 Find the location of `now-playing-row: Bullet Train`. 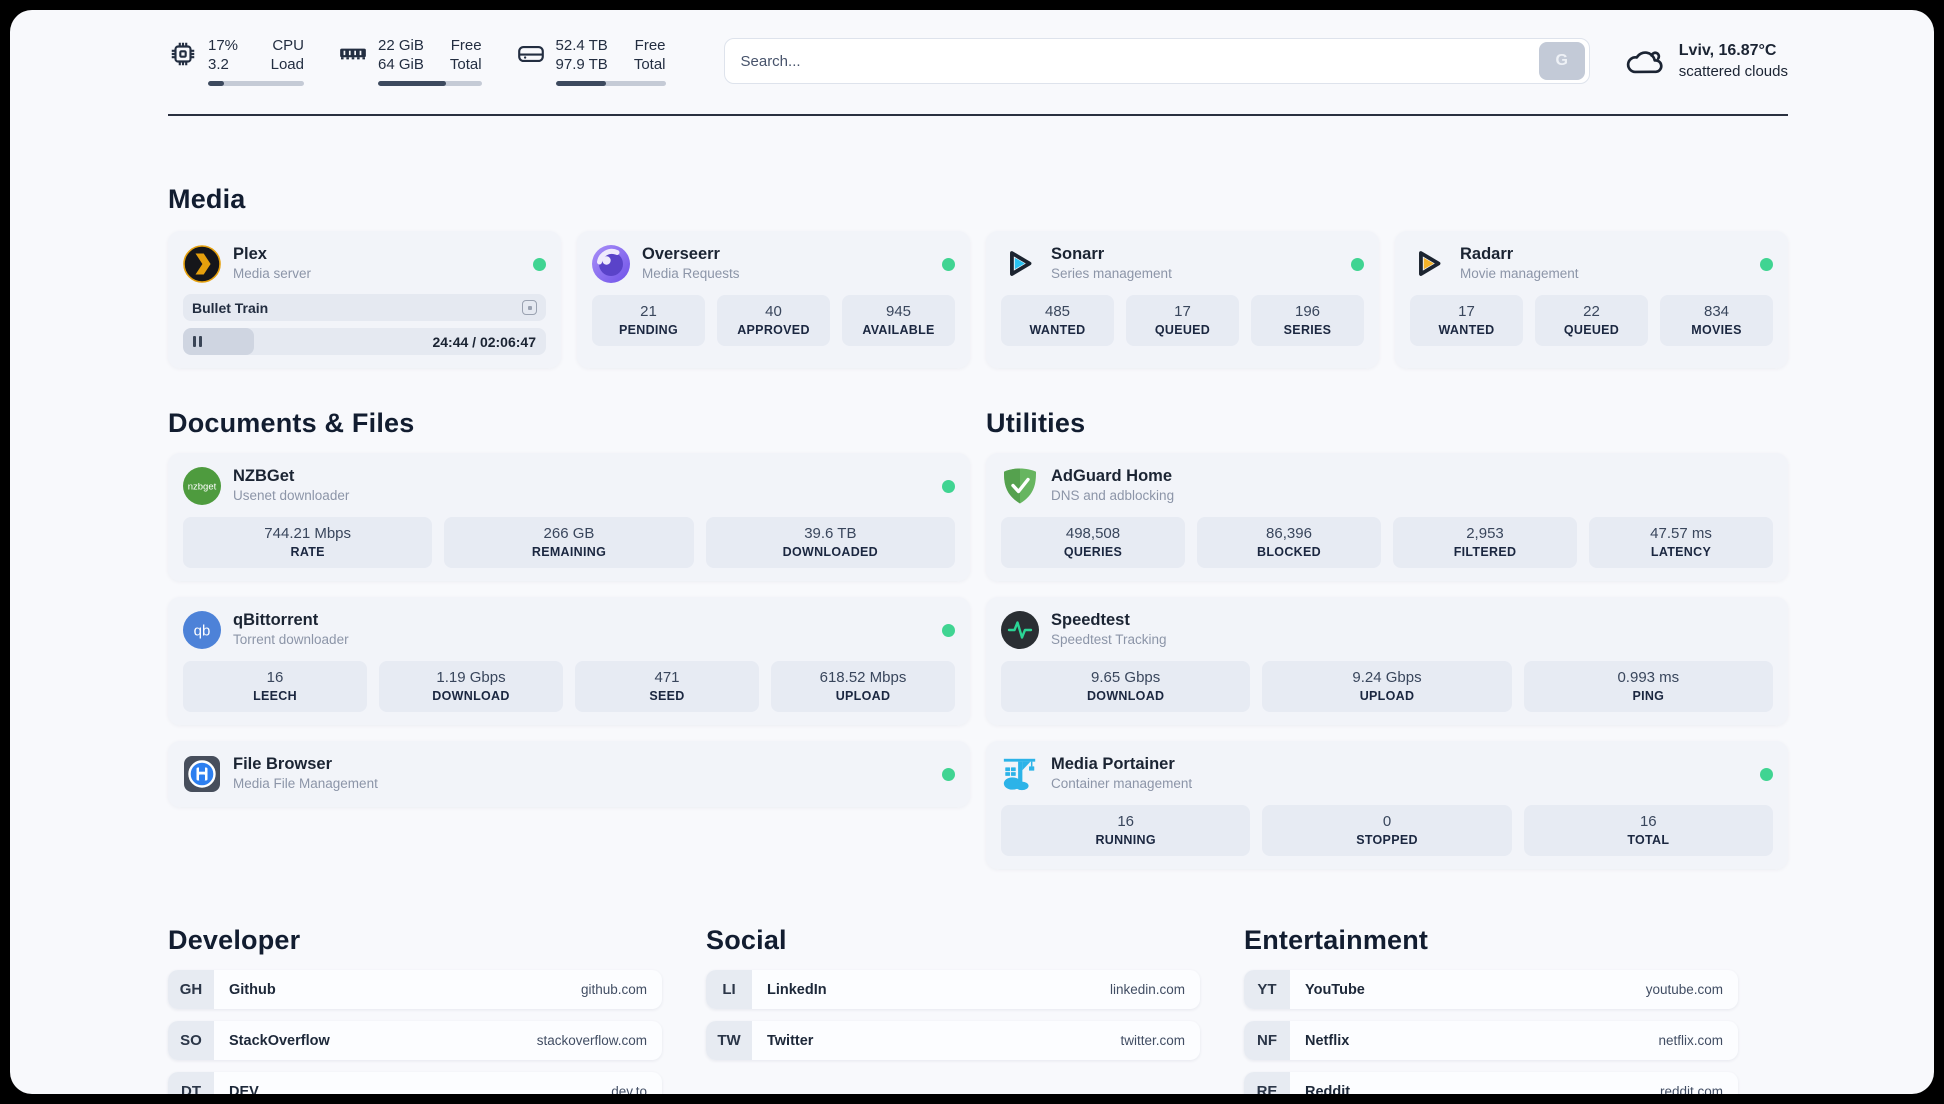

now-playing-row: Bullet Train is located at coordinates (364, 307).